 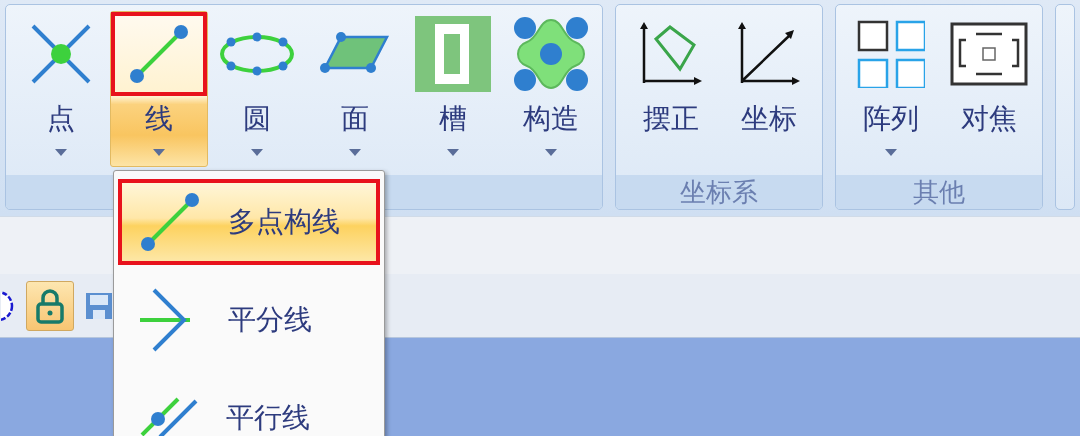 What do you see at coordinates (551, 54) in the screenshot?
I see `construct-icon` at bounding box center [551, 54].